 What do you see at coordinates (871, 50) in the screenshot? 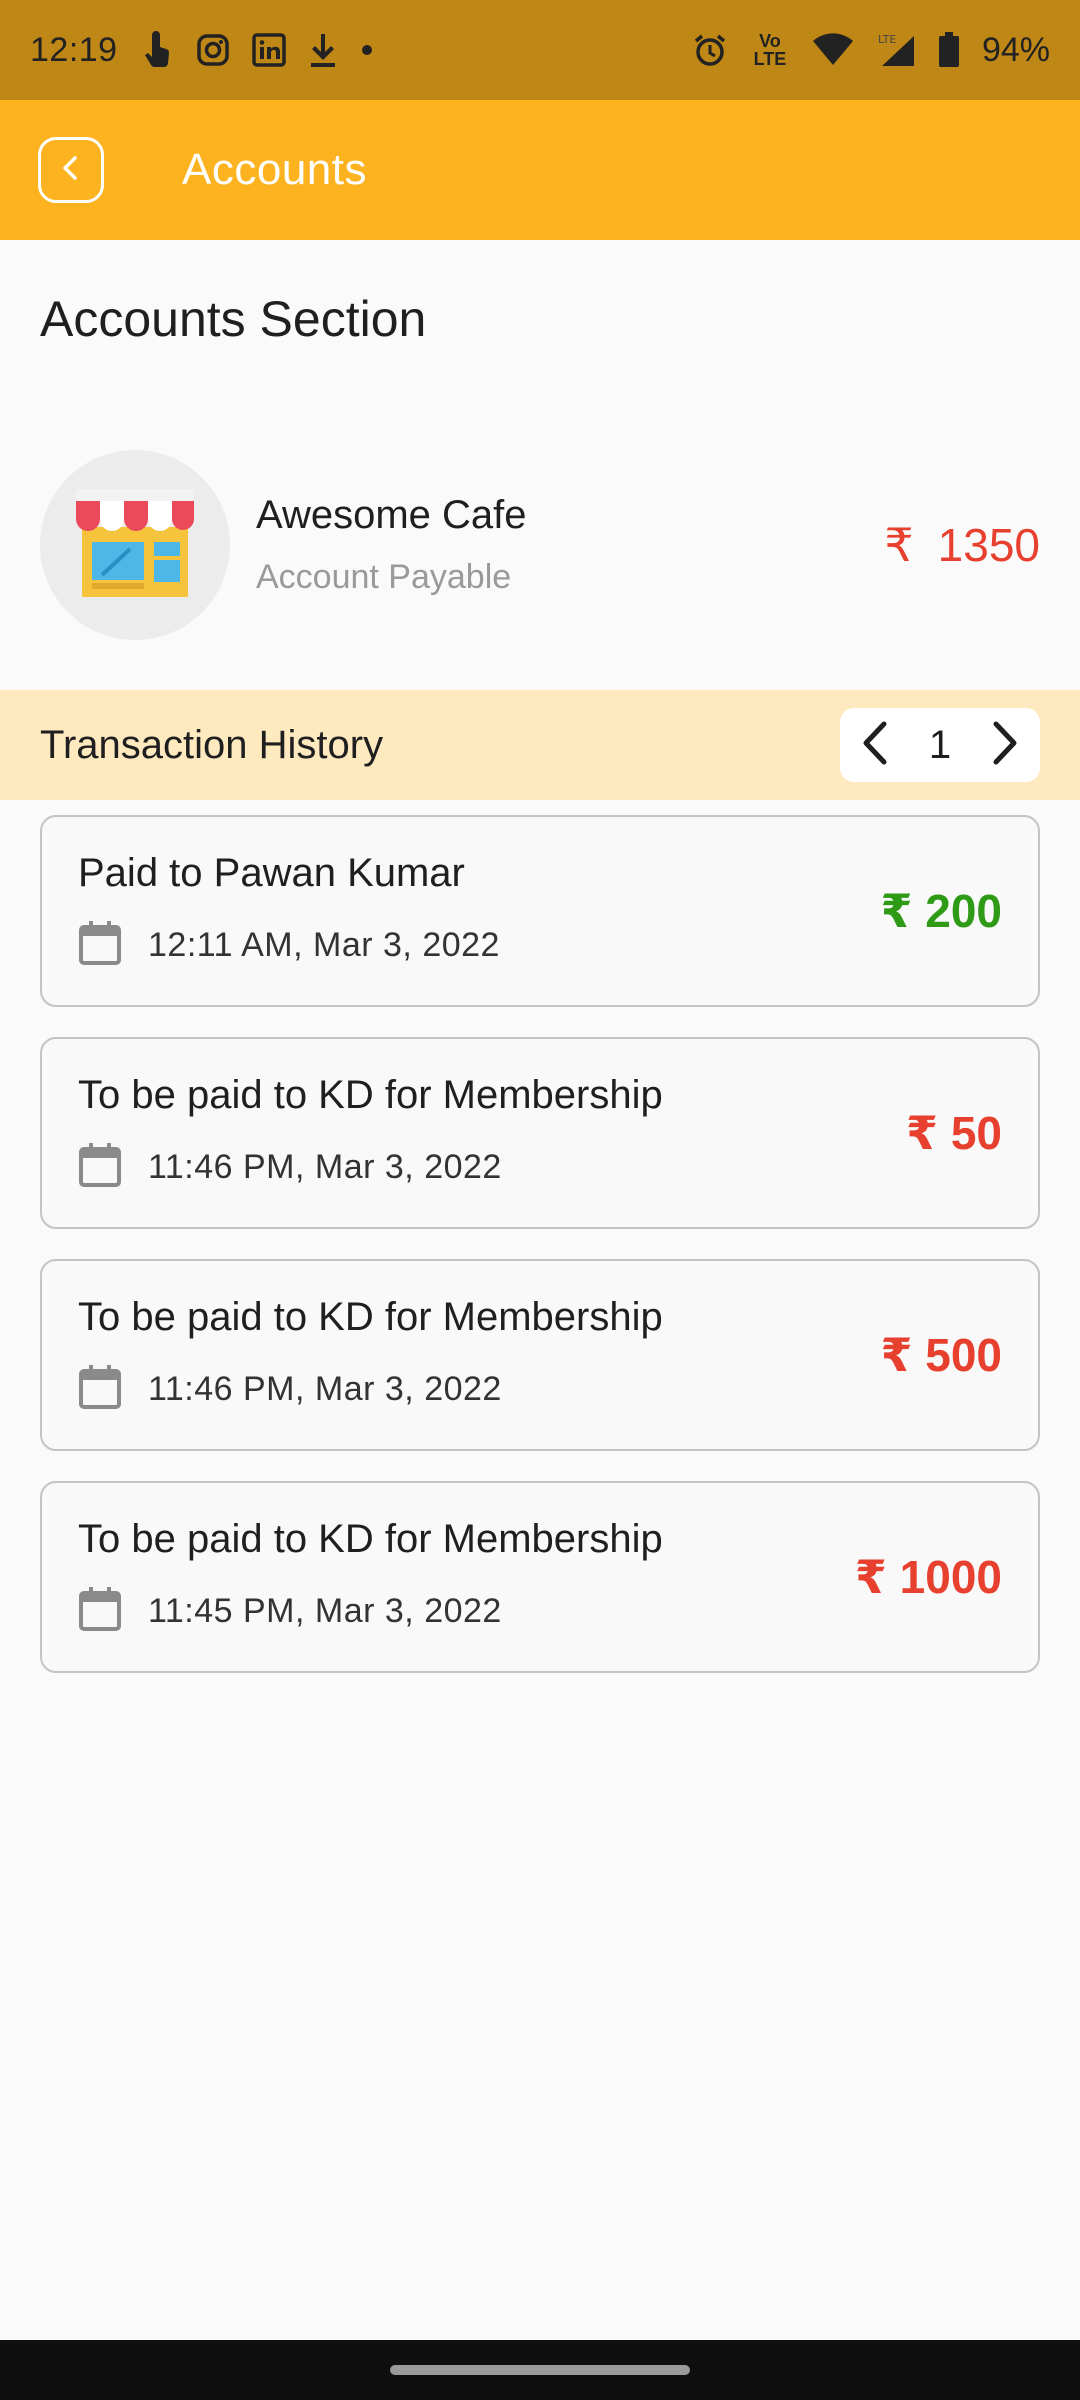
I see `status-right: Vo LTE LTE 94%` at bounding box center [871, 50].